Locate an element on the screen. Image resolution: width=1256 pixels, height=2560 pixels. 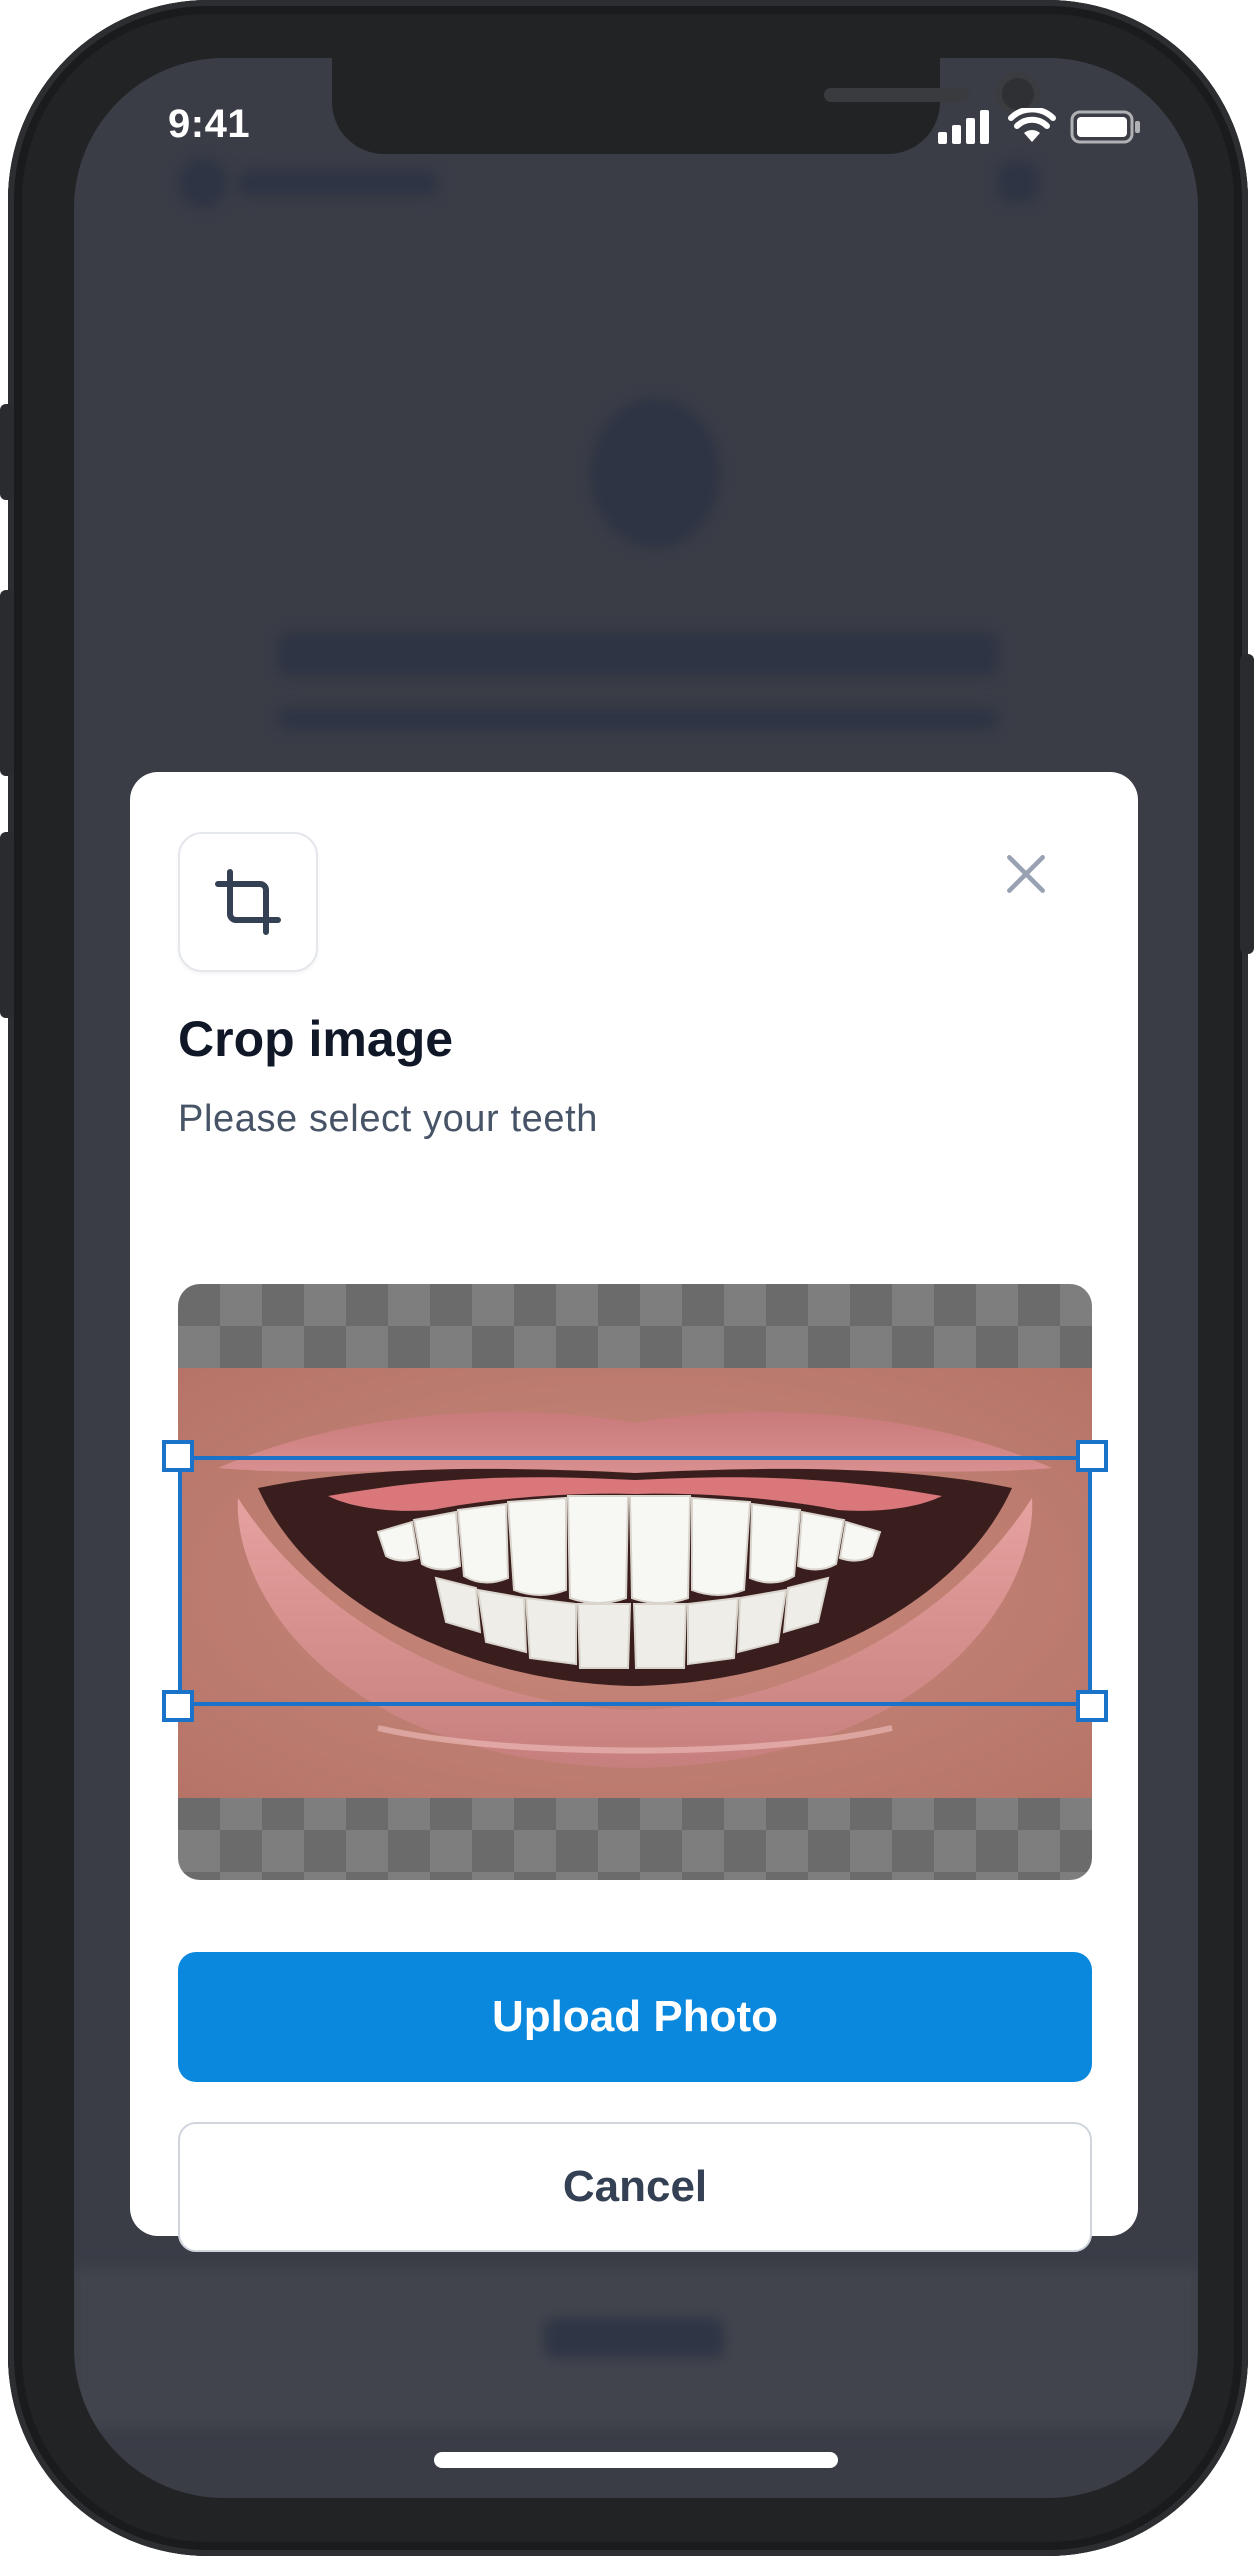
status-time: 9:41 is located at coordinates (209, 124).